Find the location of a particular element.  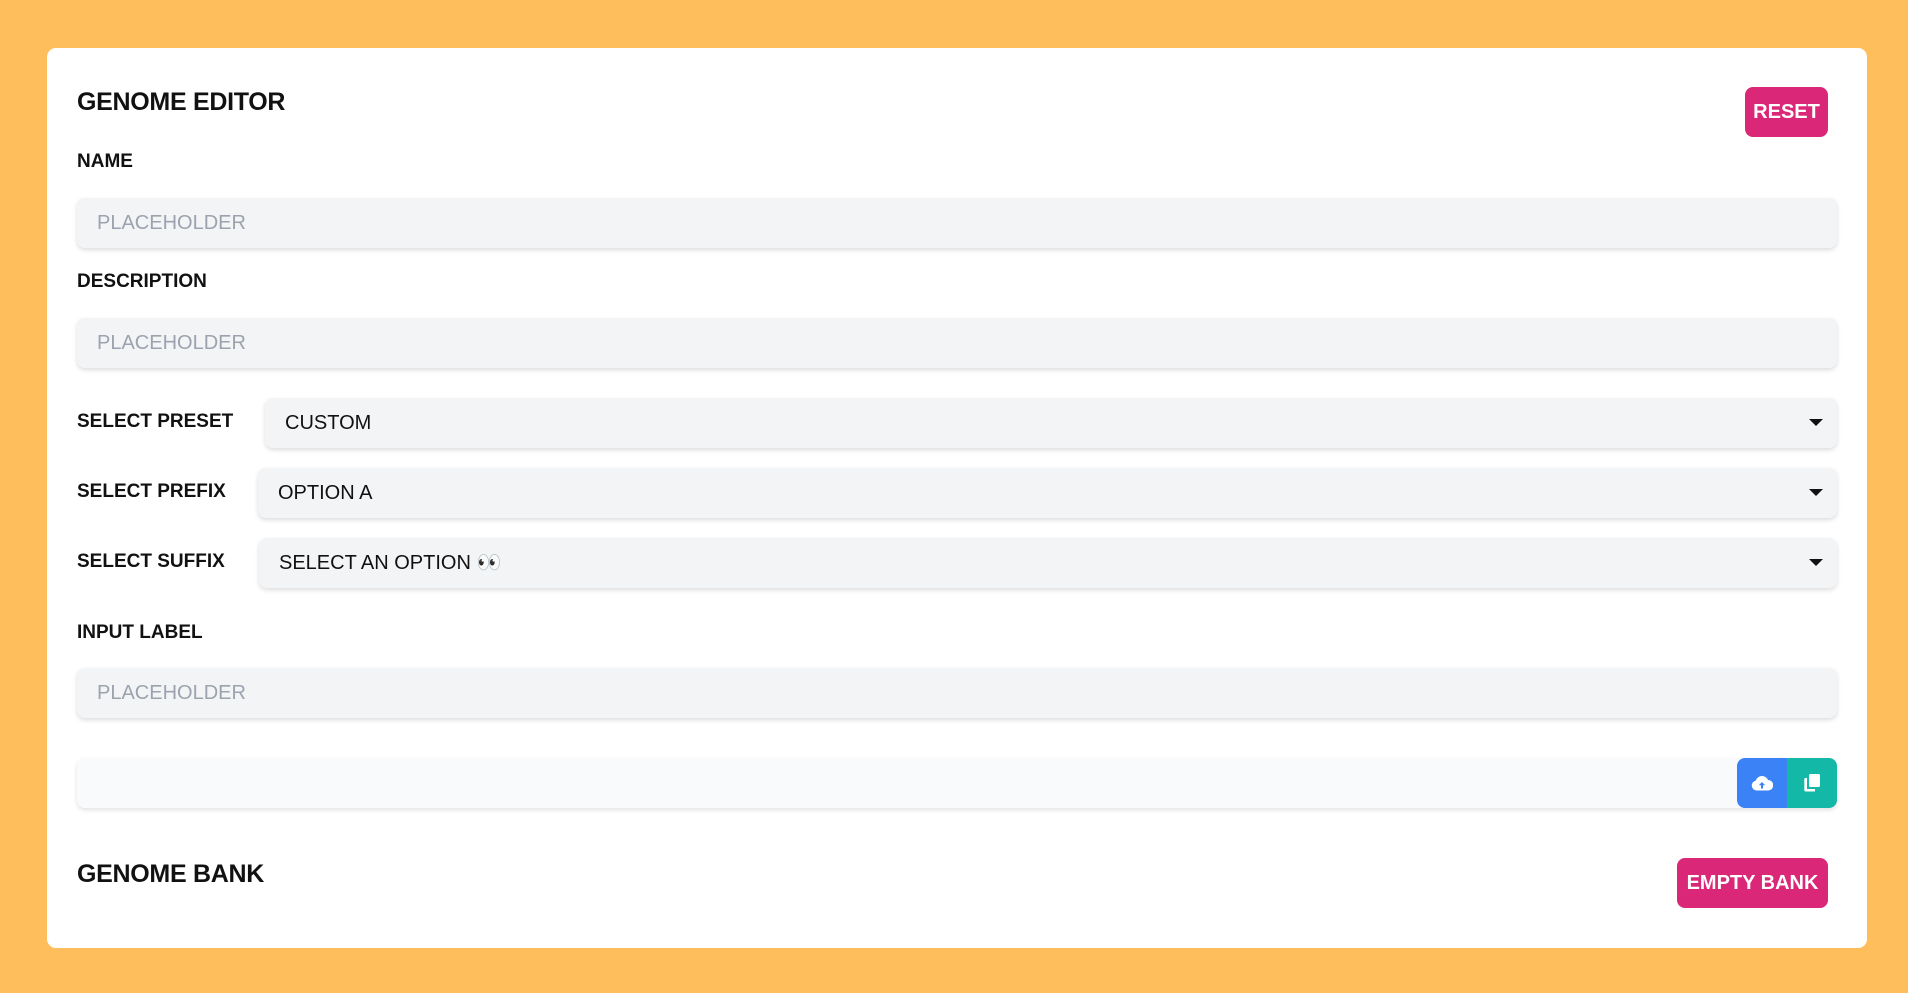

empty-bank-button: EMPTY BANK is located at coordinates (1752, 883).